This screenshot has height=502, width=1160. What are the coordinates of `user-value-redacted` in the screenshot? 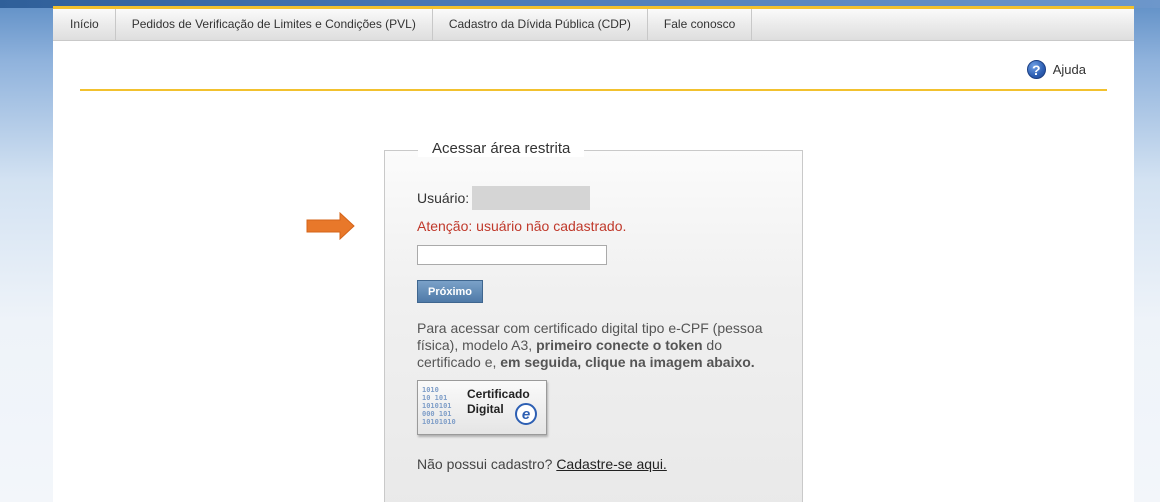 It's located at (531, 198).